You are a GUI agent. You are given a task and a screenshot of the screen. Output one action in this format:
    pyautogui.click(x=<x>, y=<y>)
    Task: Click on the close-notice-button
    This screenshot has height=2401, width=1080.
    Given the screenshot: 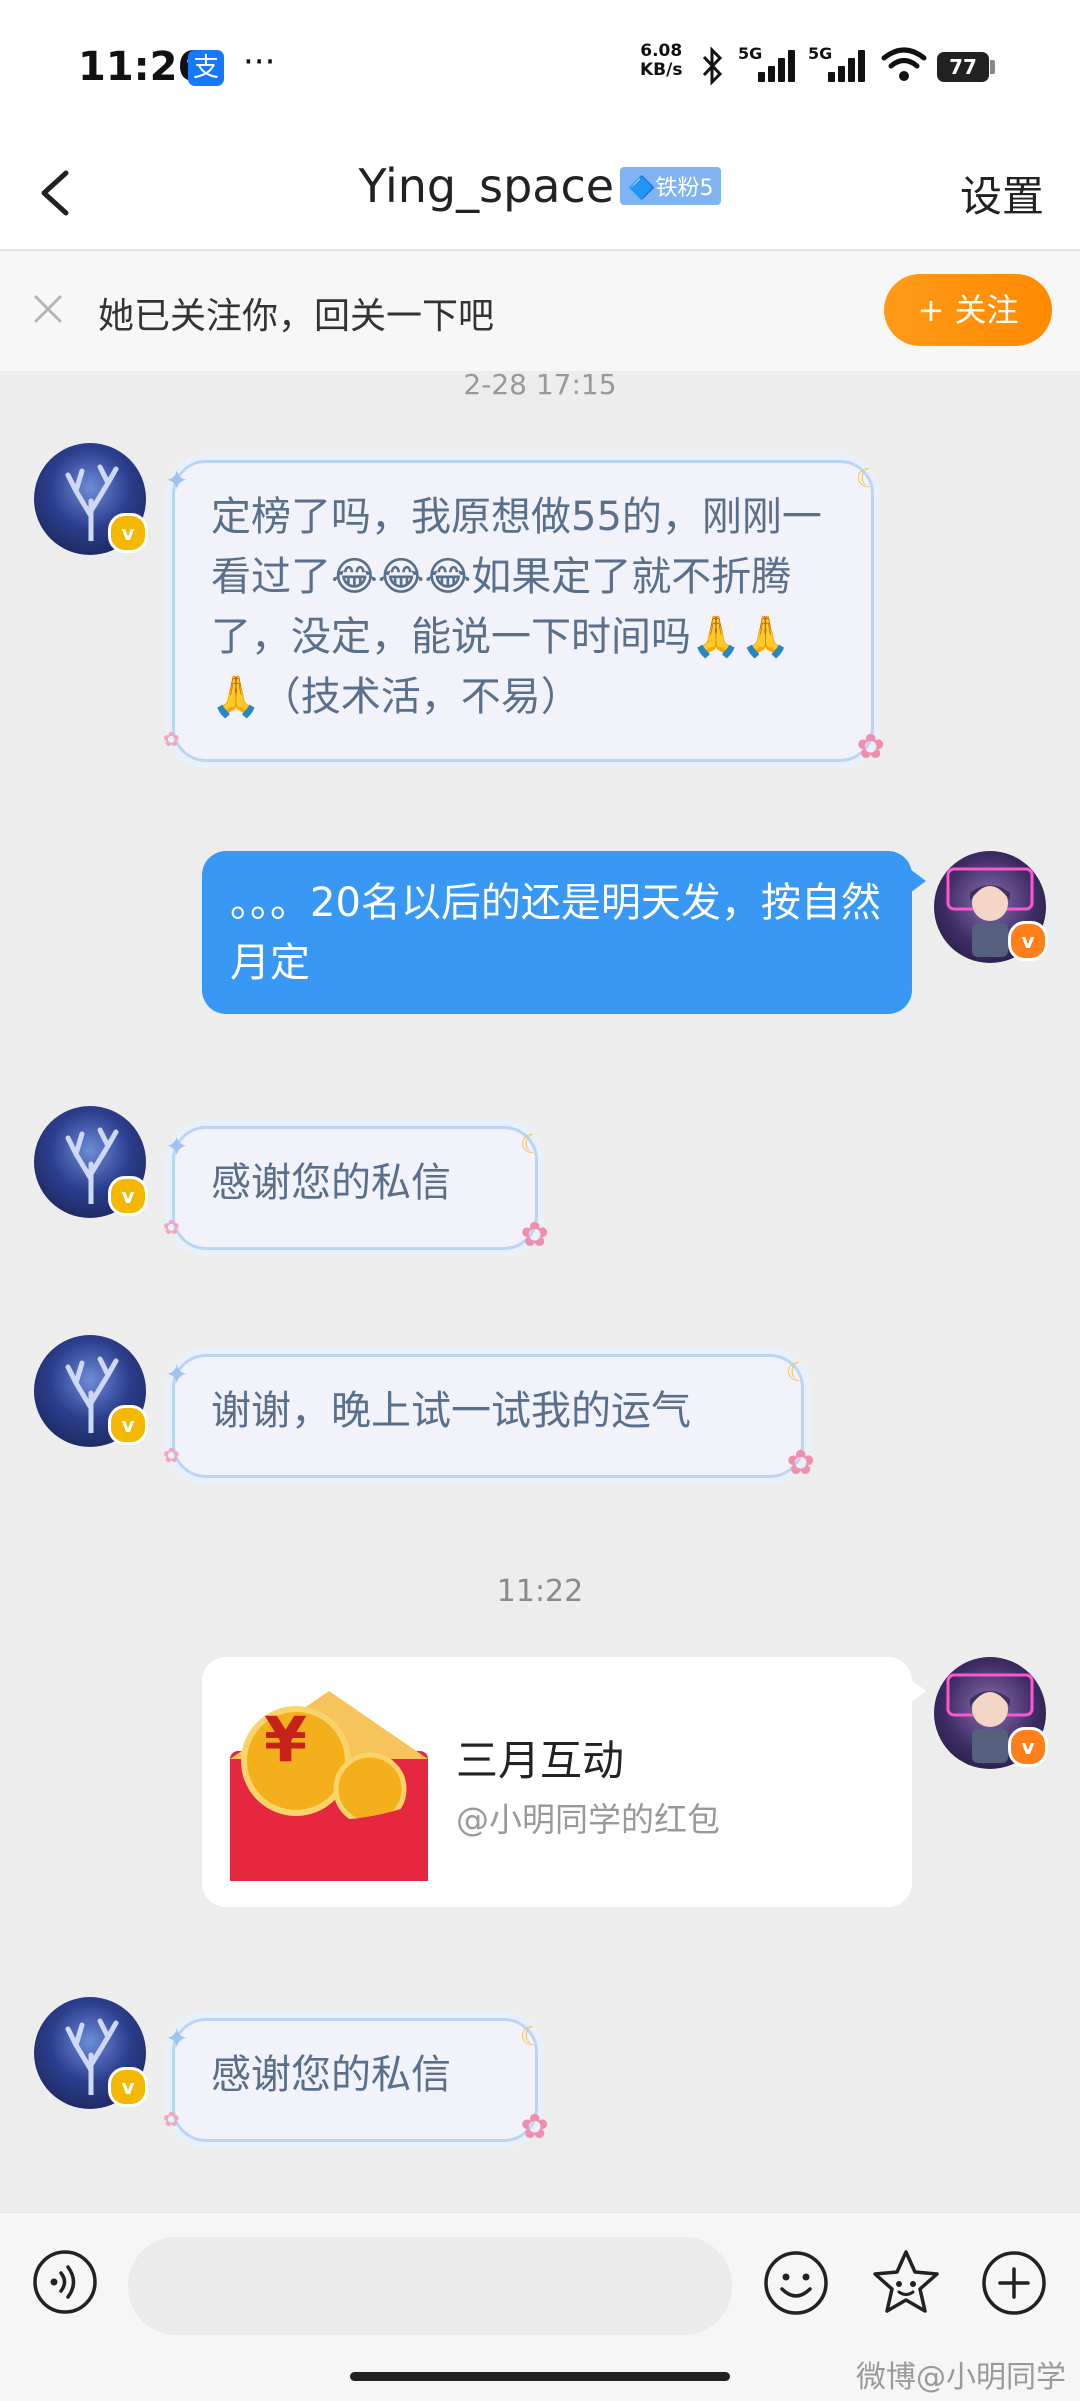 What is the action you would take?
    pyautogui.click(x=48, y=309)
    